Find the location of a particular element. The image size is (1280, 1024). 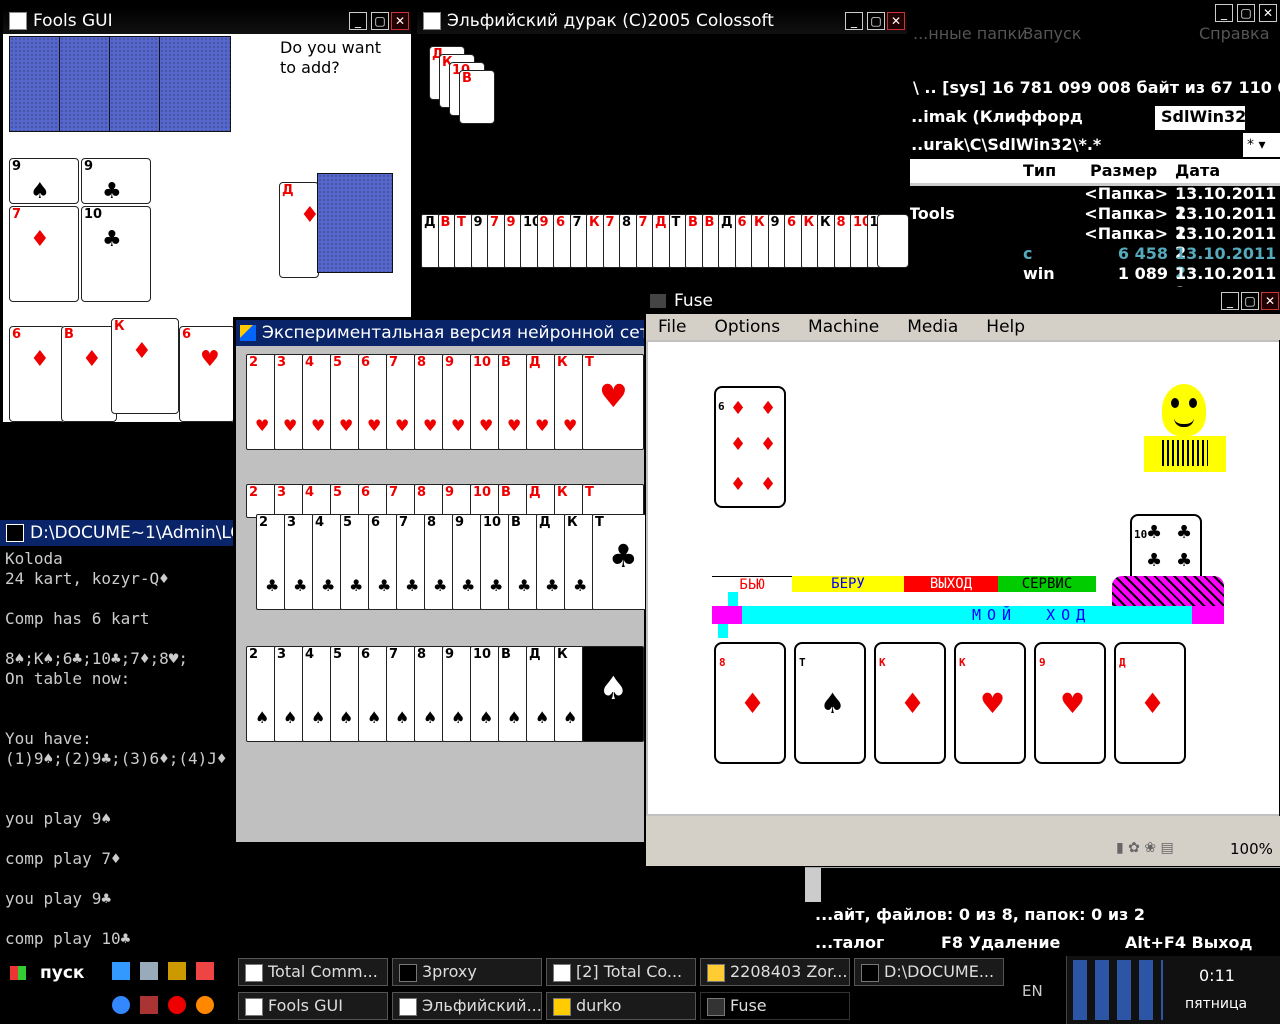

playing-card: 5 ♠ is located at coordinates (345, 694).